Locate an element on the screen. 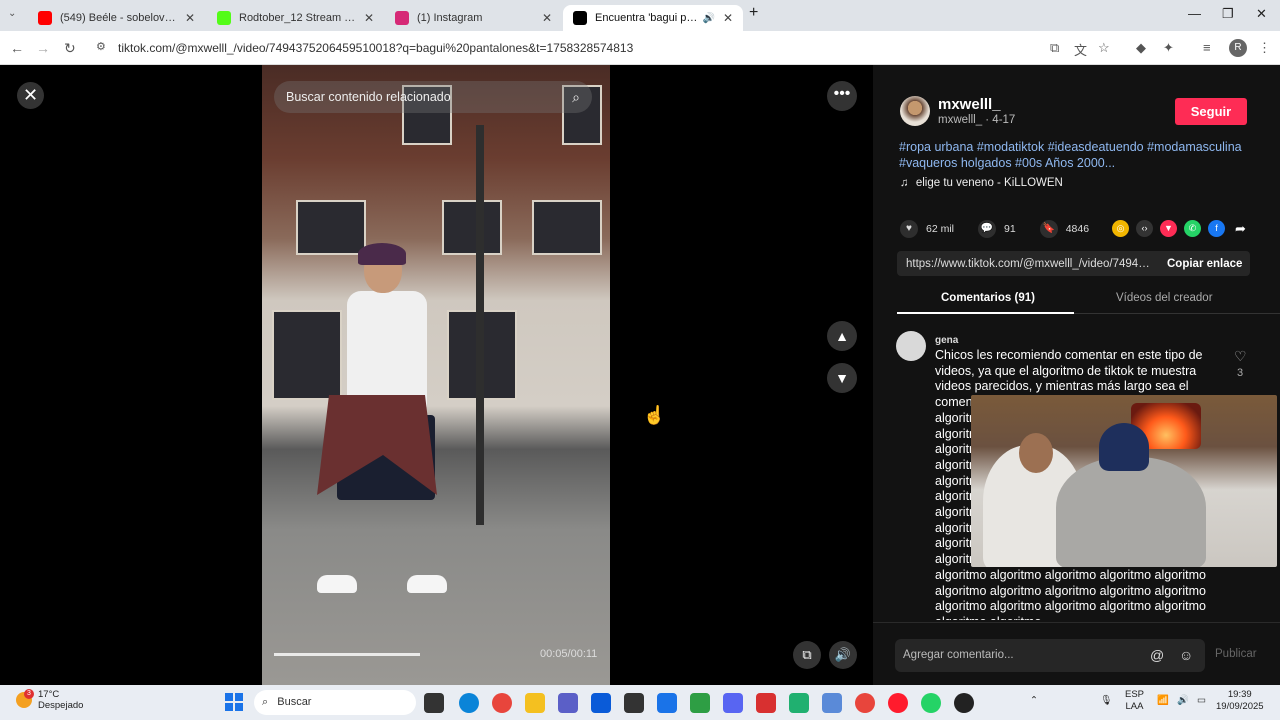 Image resolution: width=1280 pixels, height=720 pixels. save-button: 🔖 4846 is located at coordinates (1064, 229).